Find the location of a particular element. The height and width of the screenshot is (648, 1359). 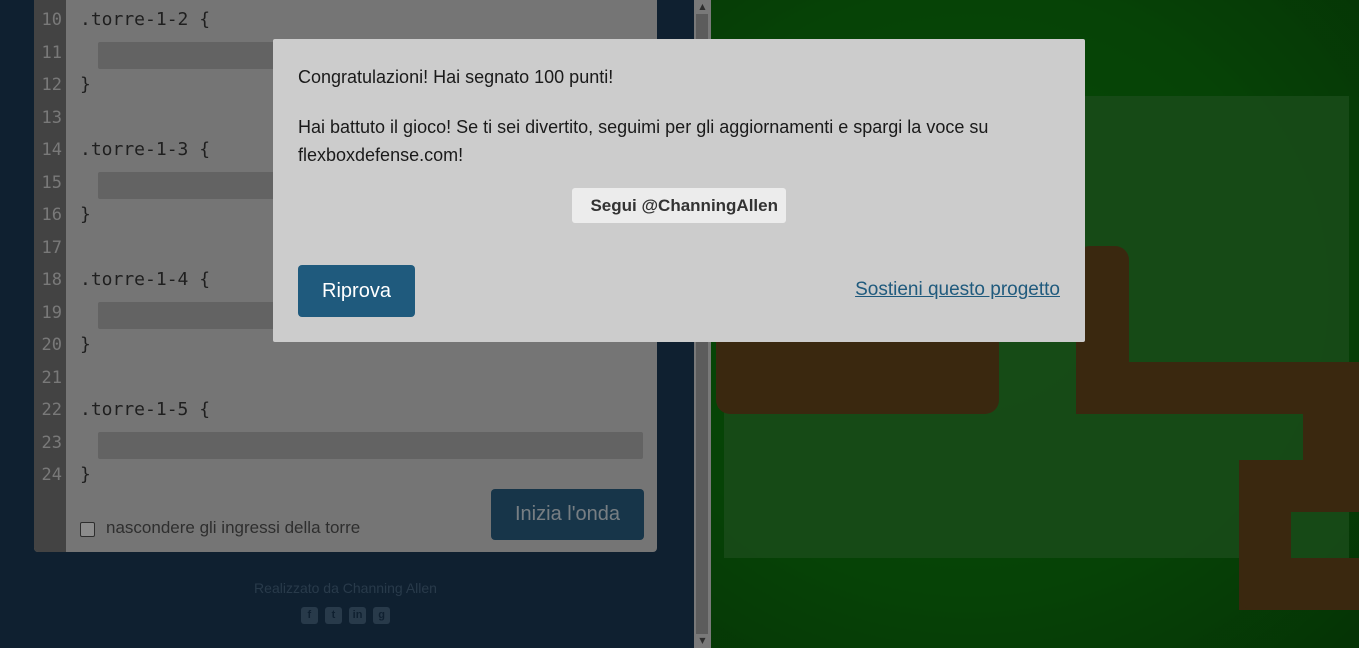

follow-twitter-button: Segui @ChanningAllen is located at coordinates (679, 205).